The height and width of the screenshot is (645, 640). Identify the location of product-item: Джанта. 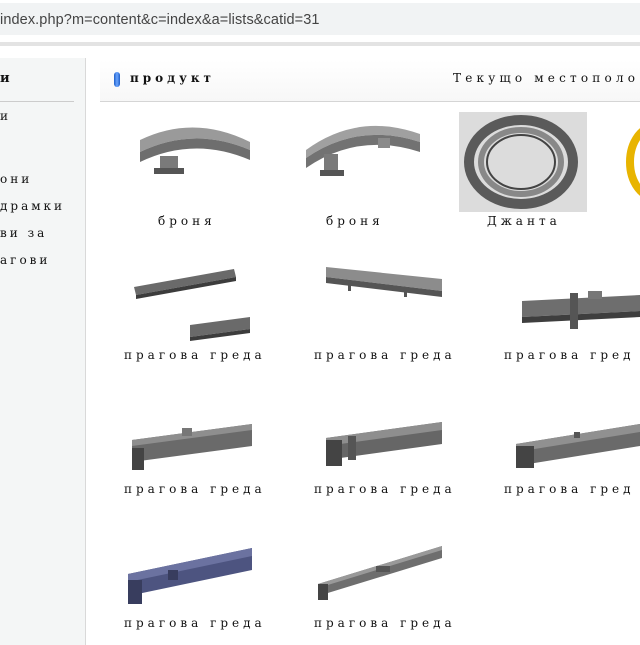
(524, 172).